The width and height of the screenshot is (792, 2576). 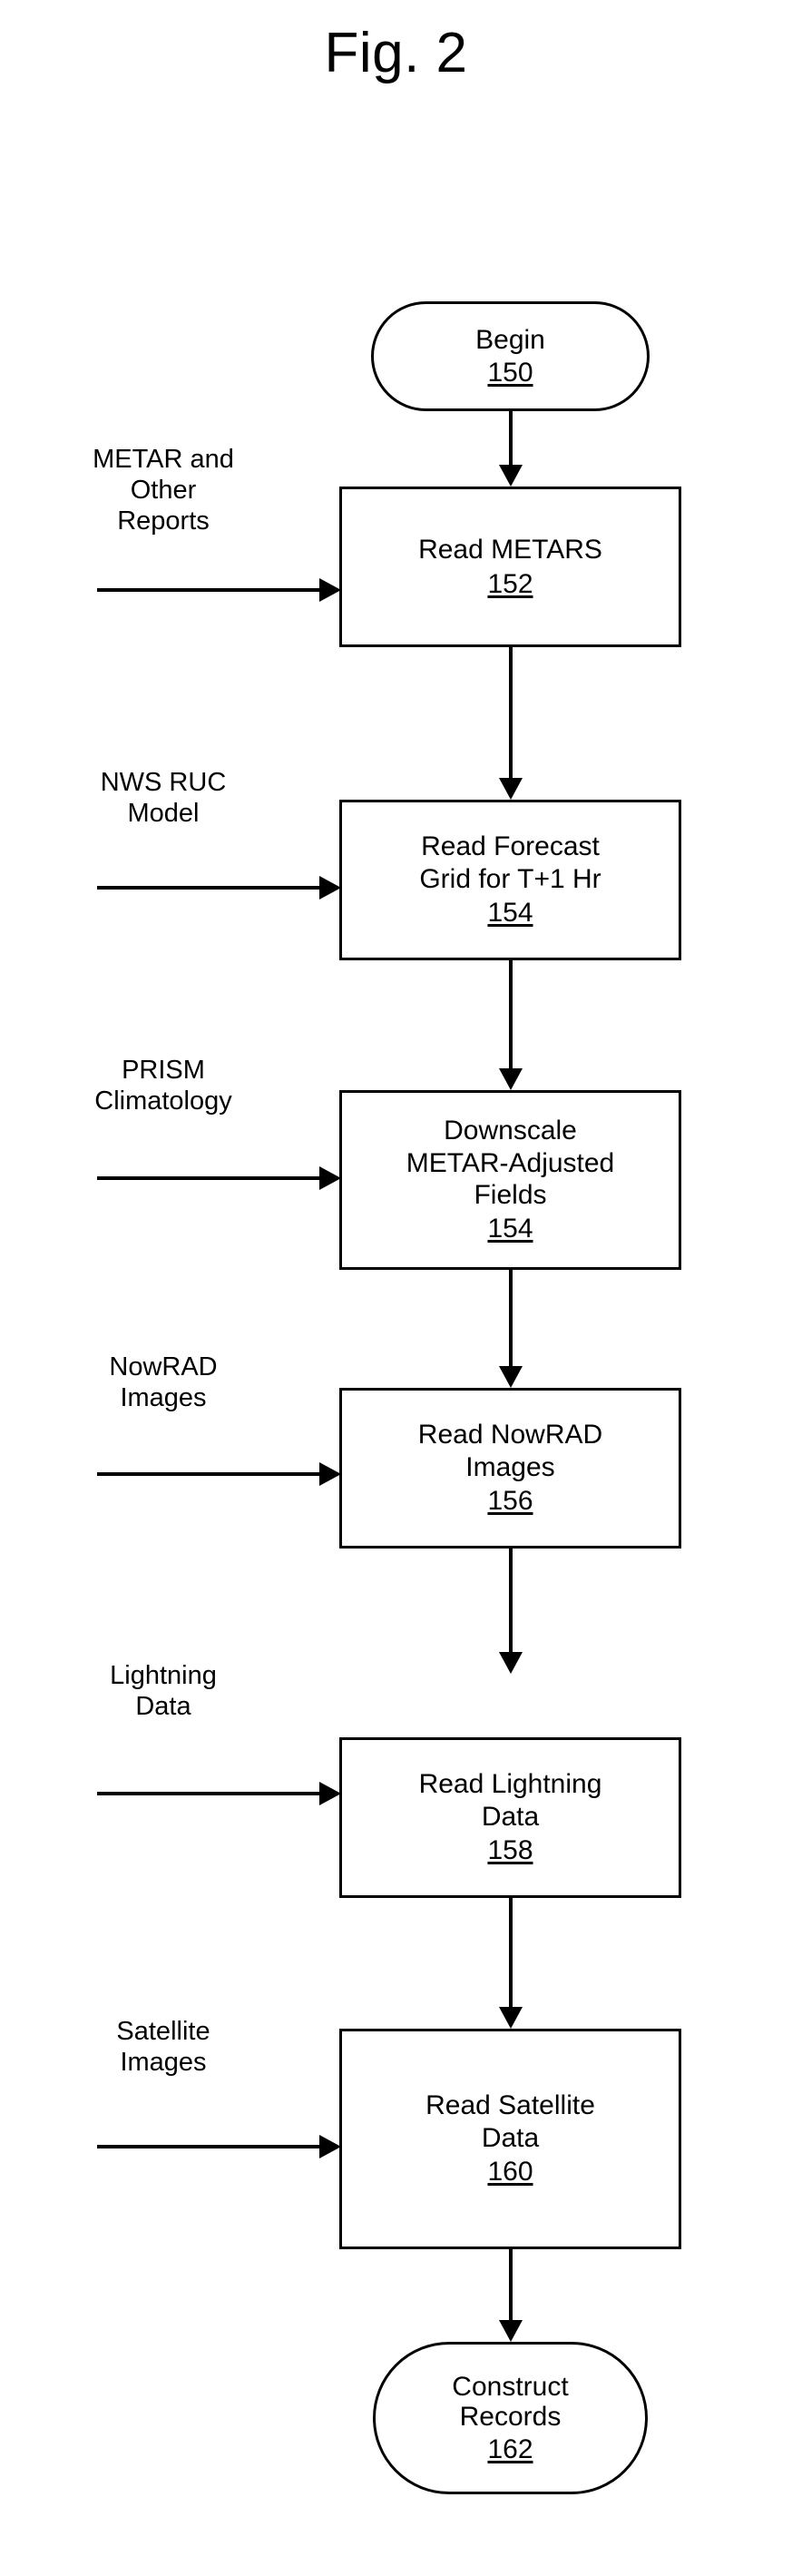 I want to click on connector-nowrad-to-lightning, so click(x=511, y=1601).